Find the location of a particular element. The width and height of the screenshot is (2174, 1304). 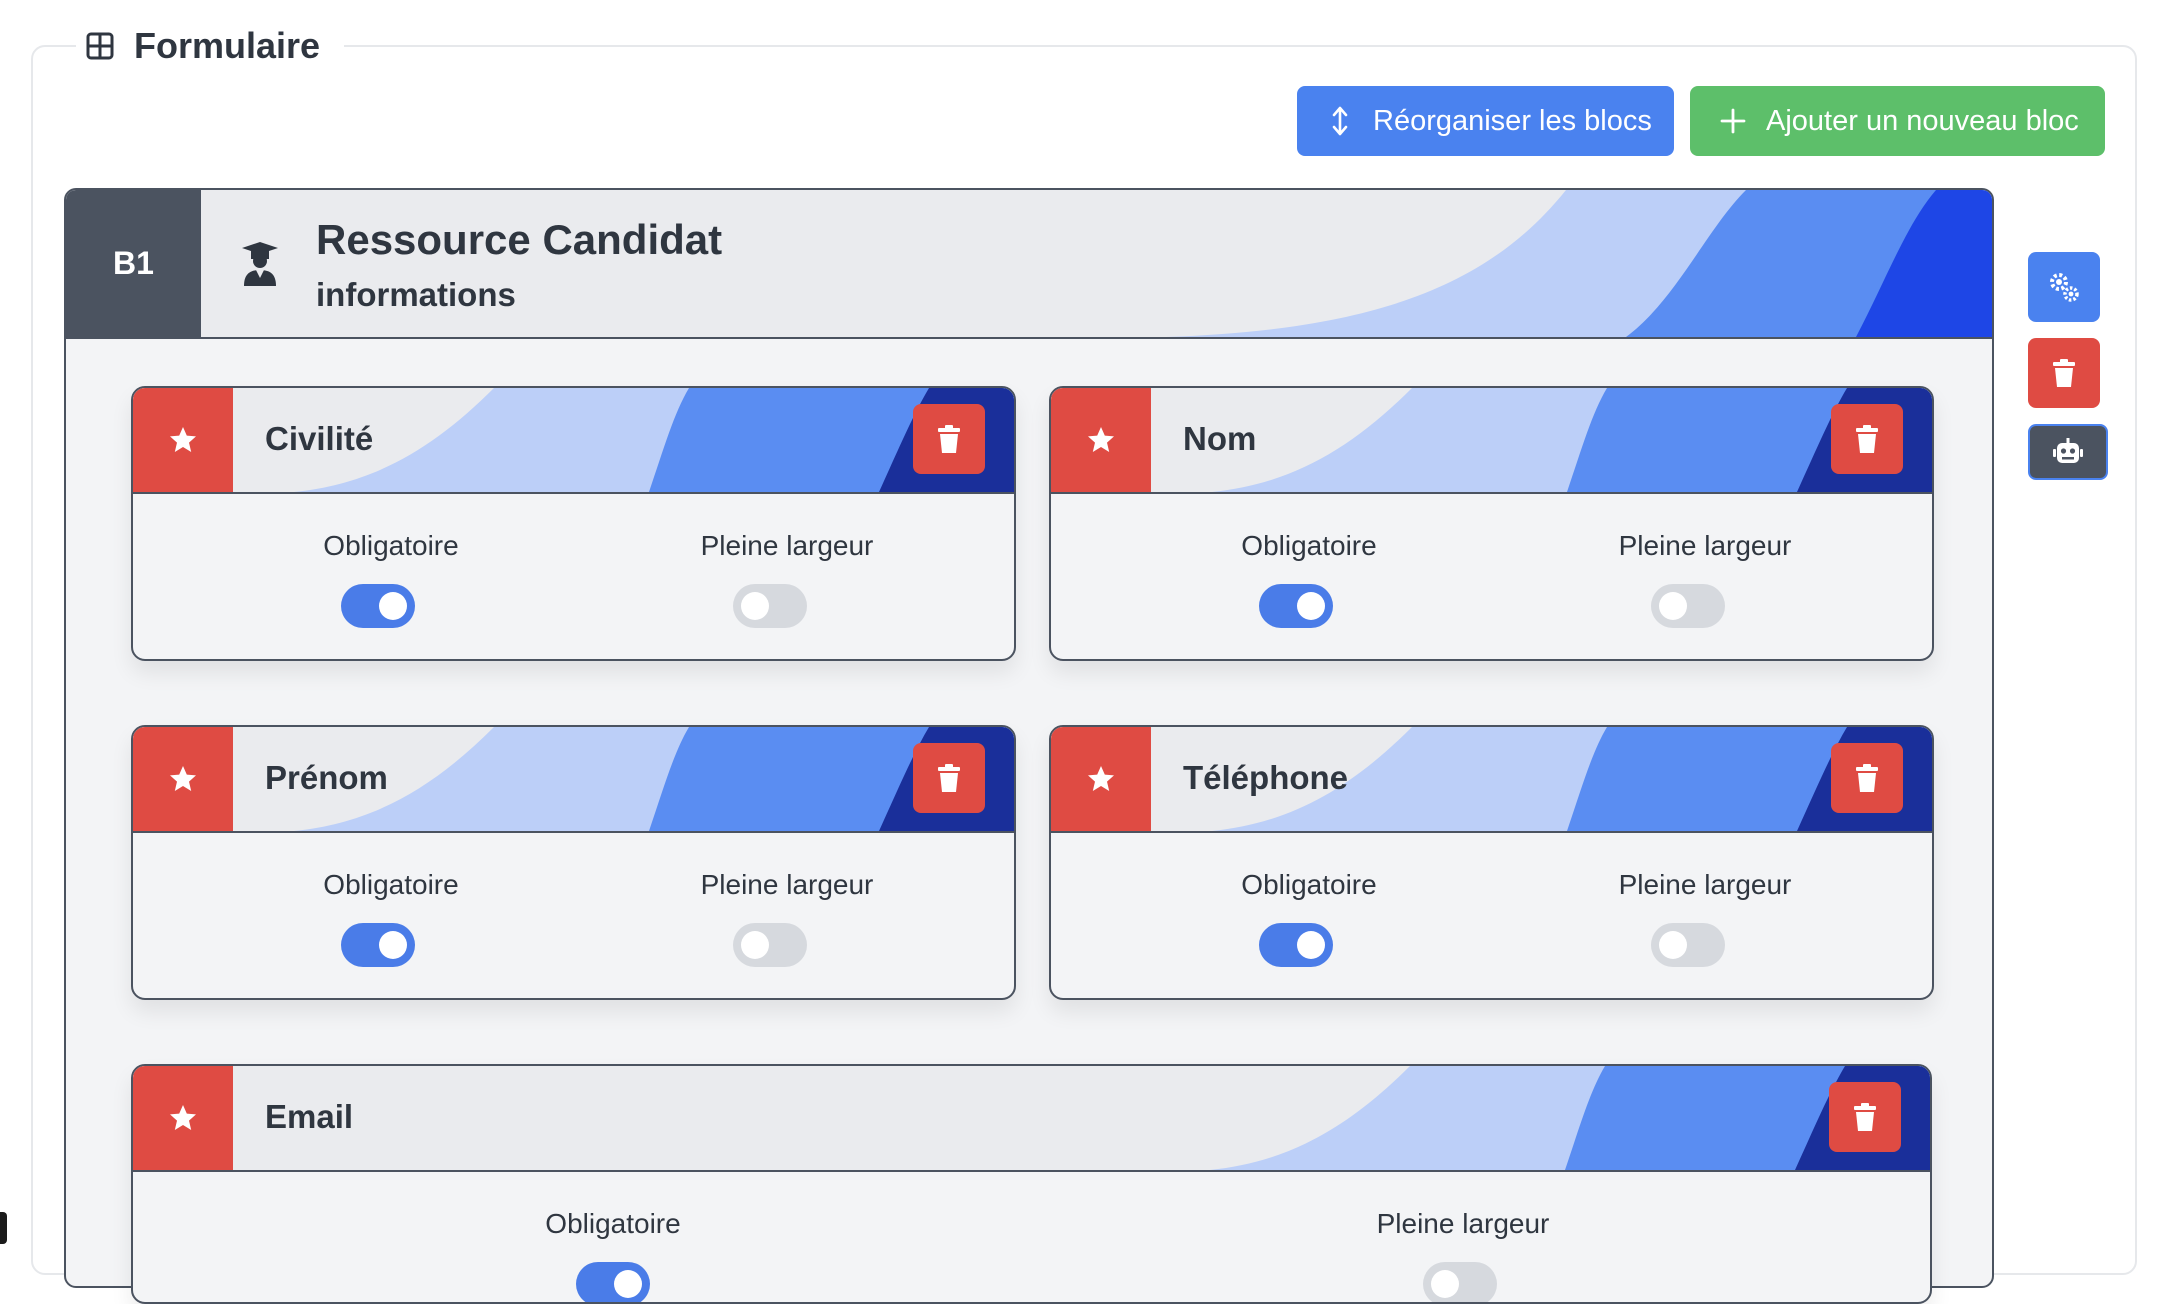

plus-icon is located at coordinates (1733, 121).